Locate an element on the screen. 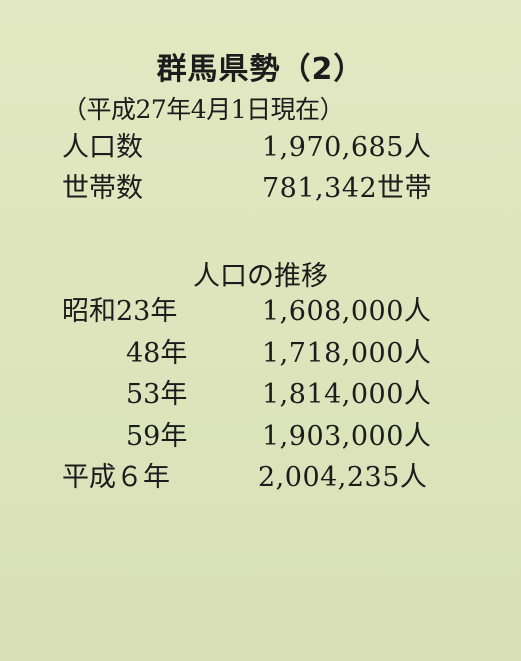  trend-heading: 人口の推移 is located at coordinates (260, 276).